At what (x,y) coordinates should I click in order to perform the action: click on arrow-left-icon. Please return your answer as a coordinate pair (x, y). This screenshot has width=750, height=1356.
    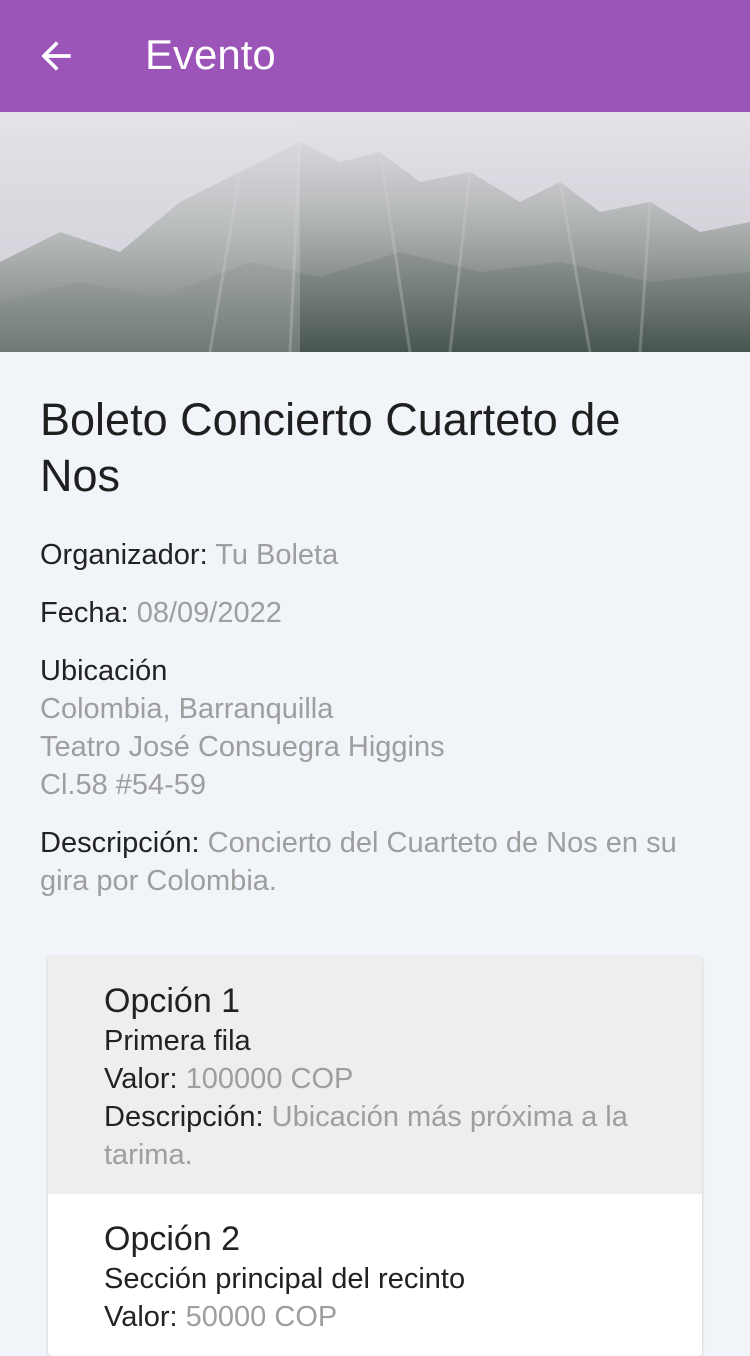
    Looking at the image, I should click on (56, 56).